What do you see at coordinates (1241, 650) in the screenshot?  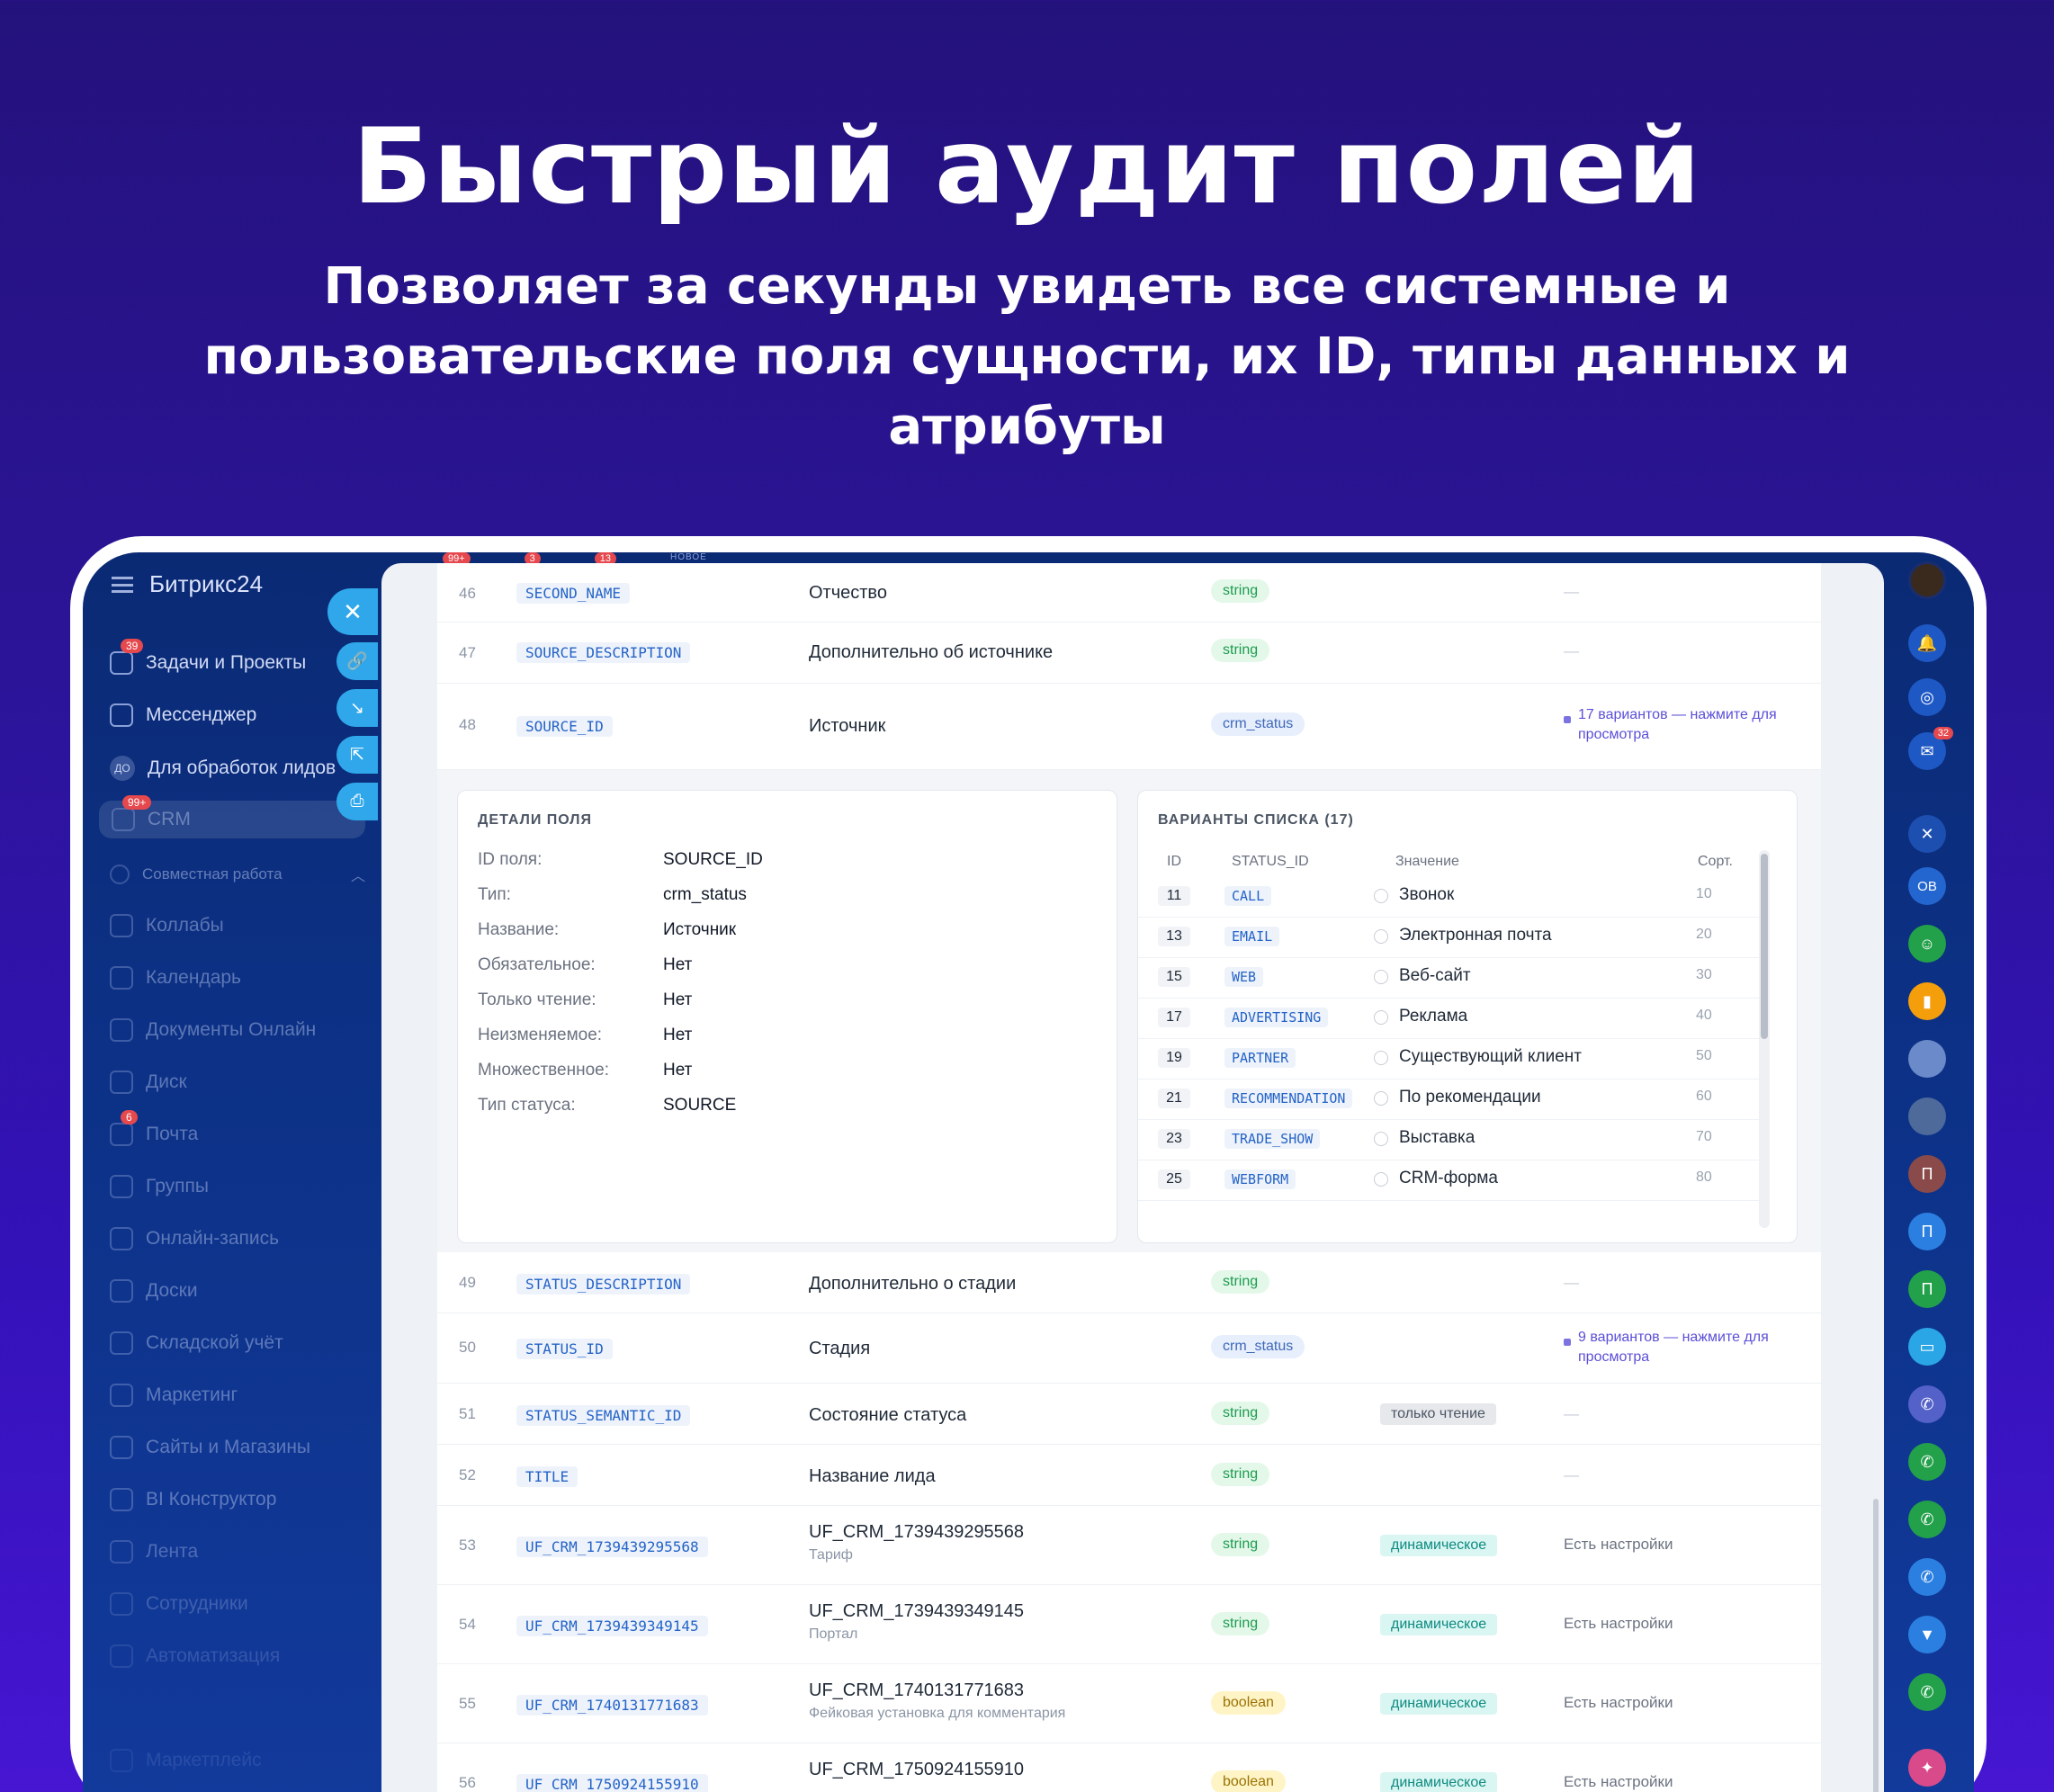 I see `type-badge: string` at bounding box center [1241, 650].